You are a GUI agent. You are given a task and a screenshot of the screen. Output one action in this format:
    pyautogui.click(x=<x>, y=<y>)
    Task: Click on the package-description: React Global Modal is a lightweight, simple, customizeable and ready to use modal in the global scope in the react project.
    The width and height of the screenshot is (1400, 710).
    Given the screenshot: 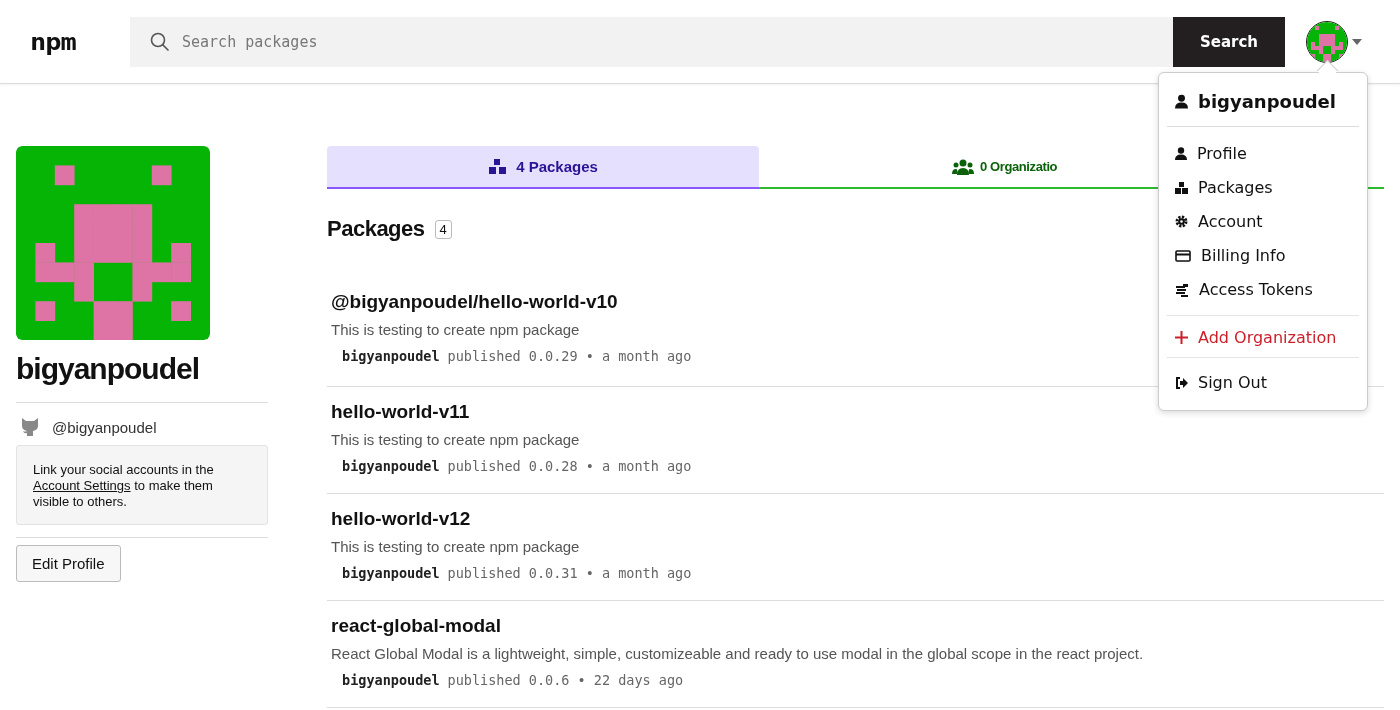 What is the action you would take?
    pyautogui.click(x=737, y=653)
    